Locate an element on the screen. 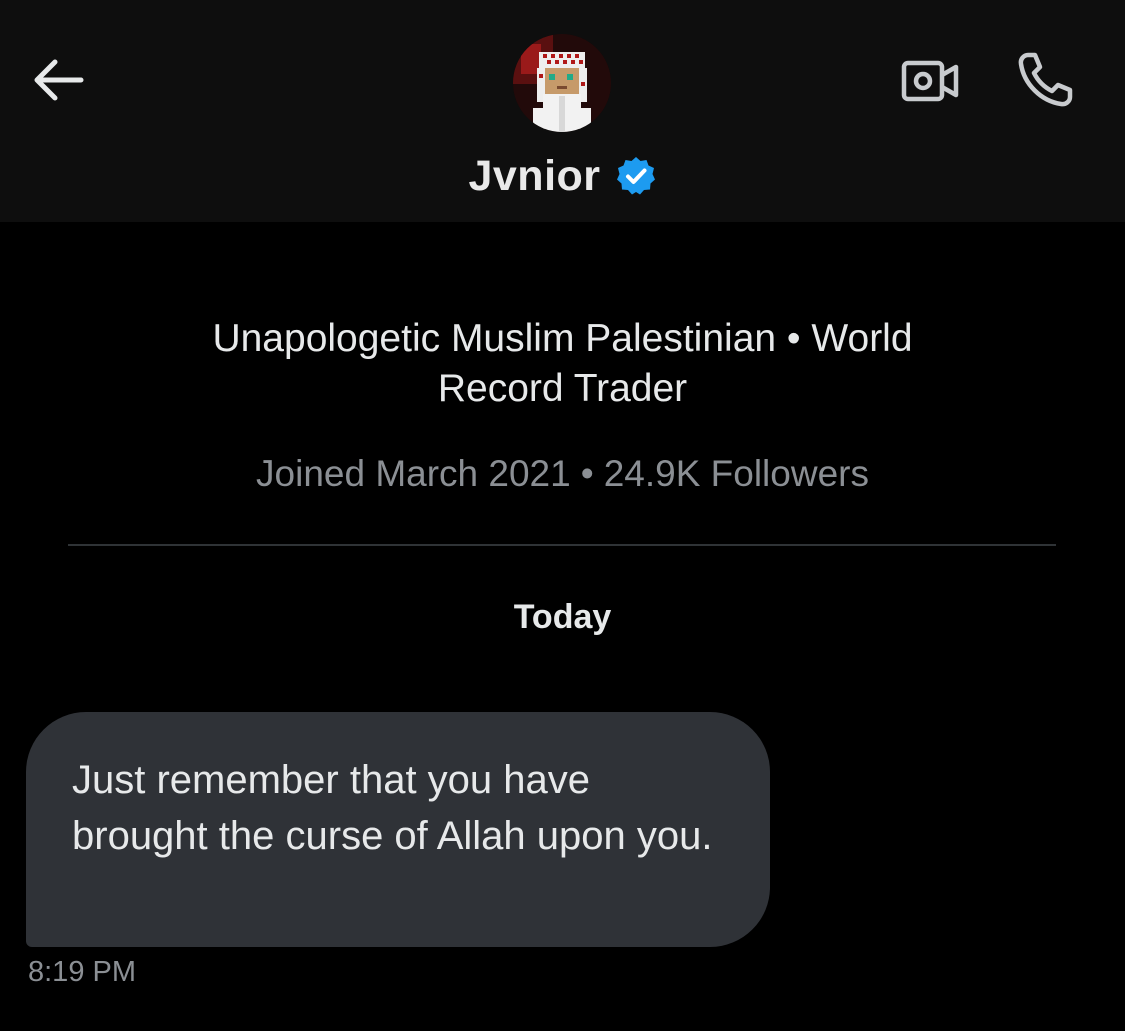 This screenshot has height=1031, width=1125. conversation-title: Jvnior is located at coordinates (562, 176).